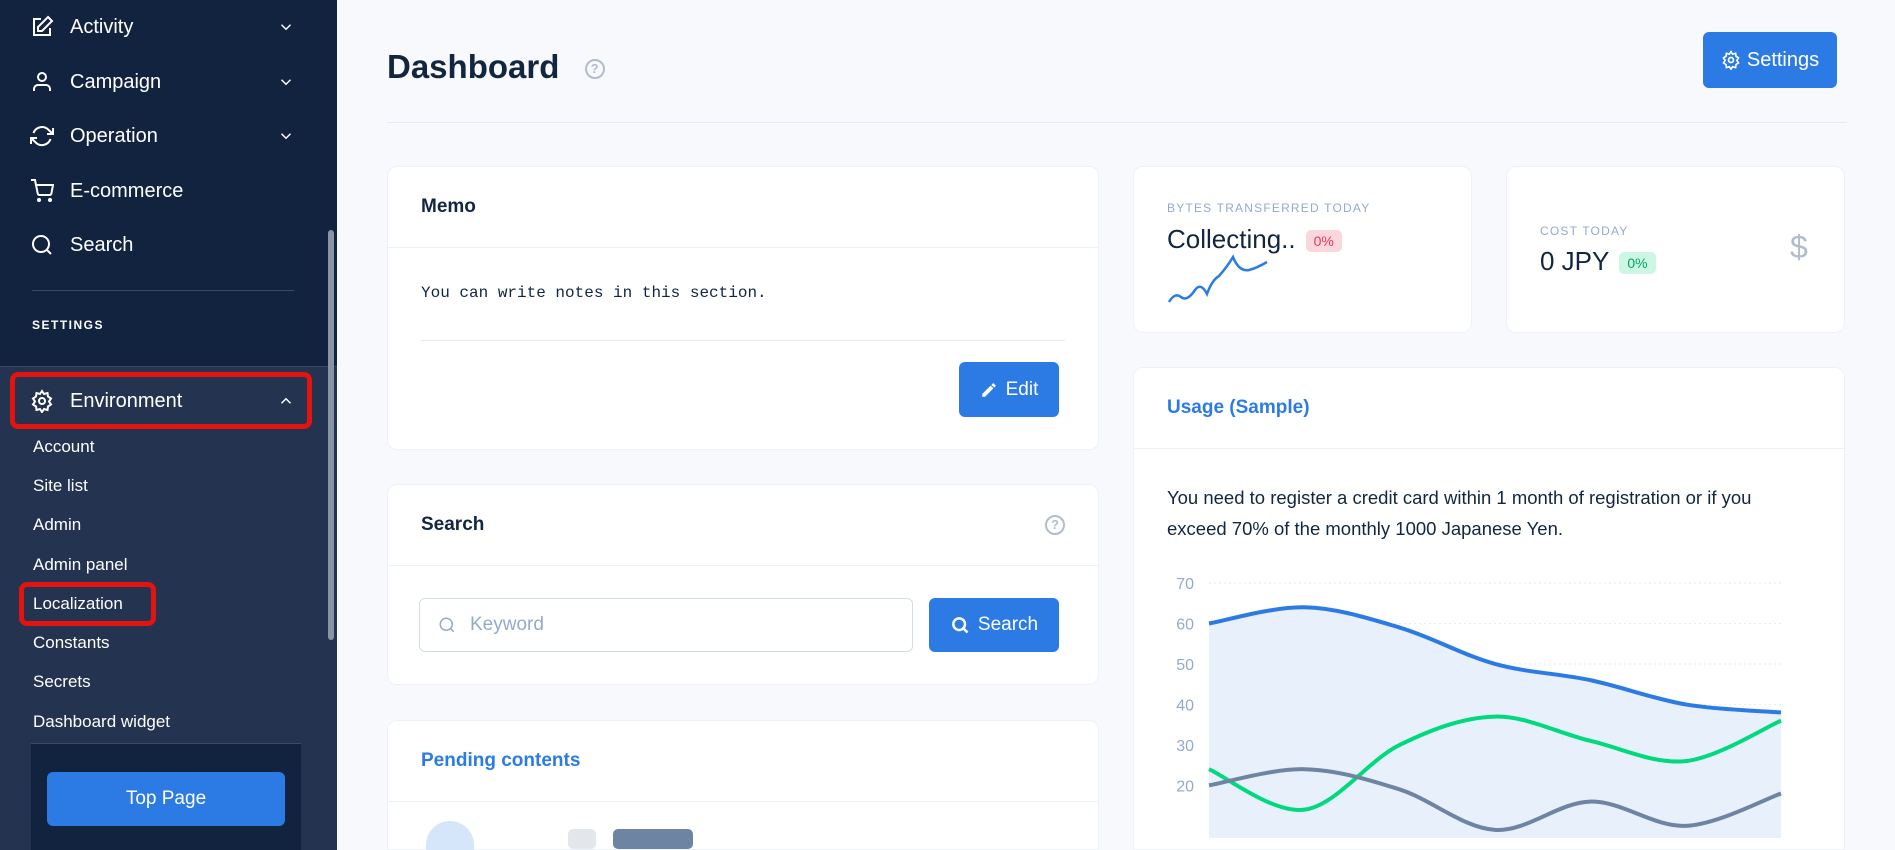  What do you see at coordinates (116, 81) in the screenshot?
I see `sidebar-item-label: Campaign` at bounding box center [116, 81].